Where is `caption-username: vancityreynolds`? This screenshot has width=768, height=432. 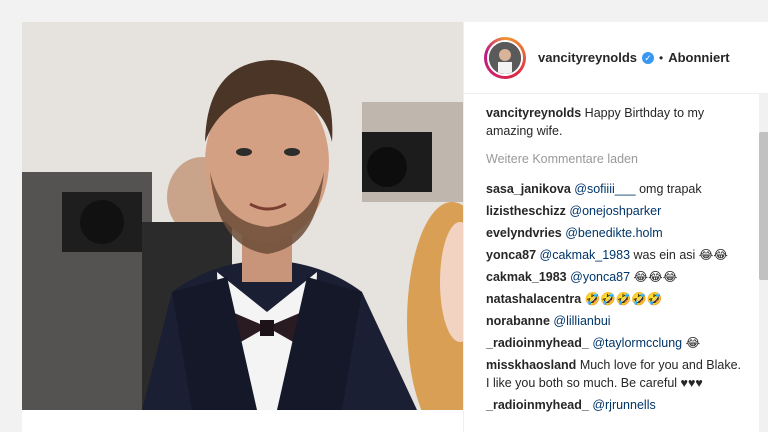 caption-username: vancityreynolds is located at coordinates (533, 113).